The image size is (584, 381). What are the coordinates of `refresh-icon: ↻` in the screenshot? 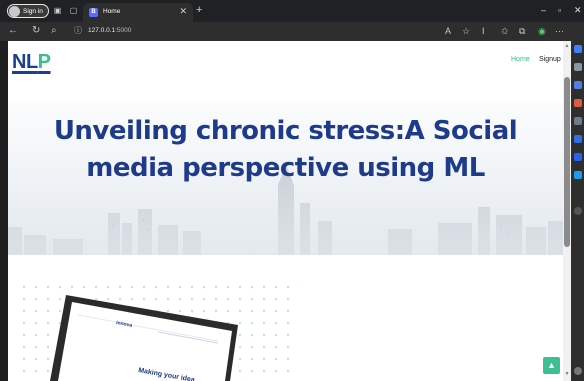 It's located at (36, 31).